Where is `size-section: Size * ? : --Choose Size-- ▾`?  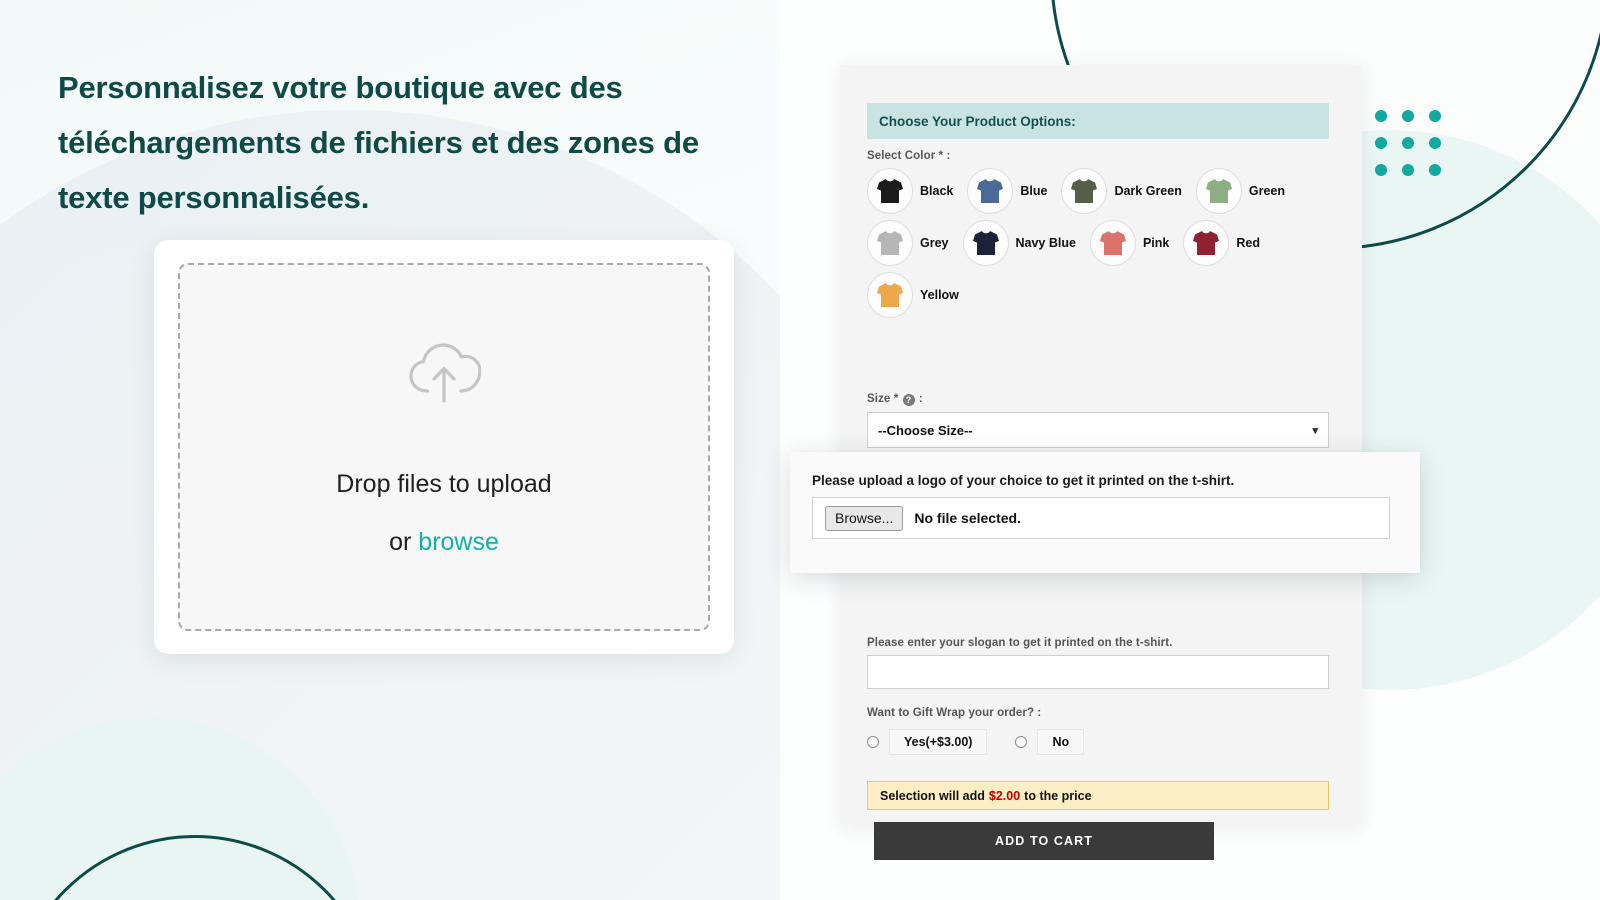
size-section: Size * ? : --Choose Size-- ▾ is located at coordinates (1098, 420).